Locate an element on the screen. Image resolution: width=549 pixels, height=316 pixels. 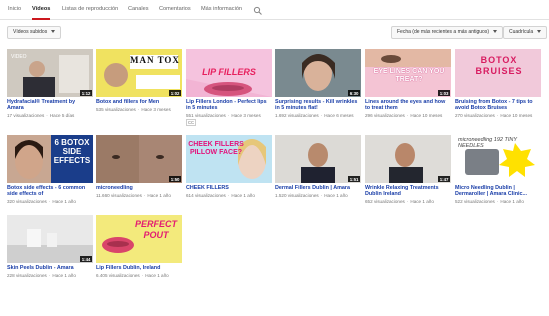
video-thumbnail: PERFECT POUT is located at coordinates (139, 239).